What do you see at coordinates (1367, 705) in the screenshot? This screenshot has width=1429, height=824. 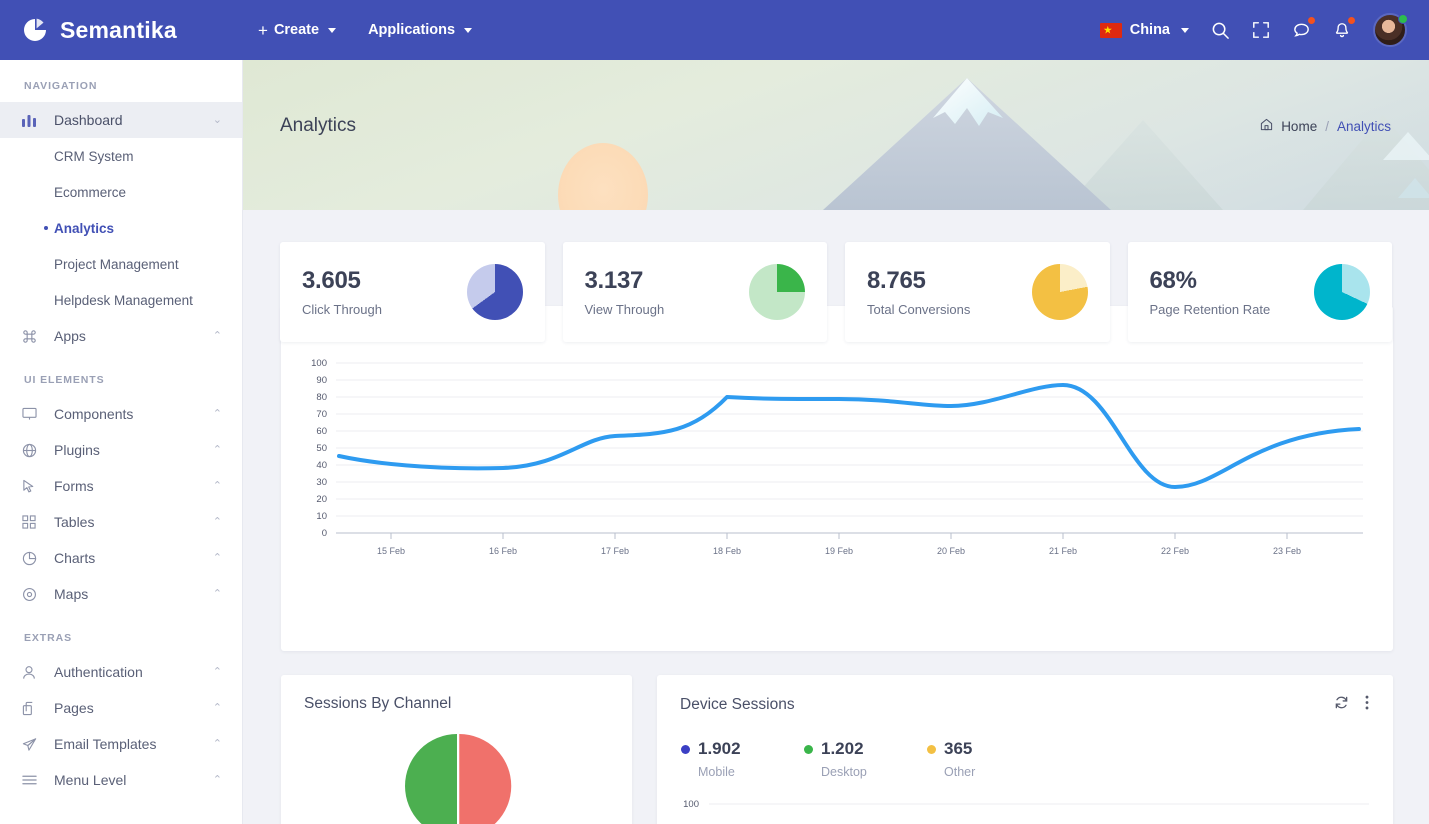 I see `more-vertical-icon` at bounding box center [1367, 705].